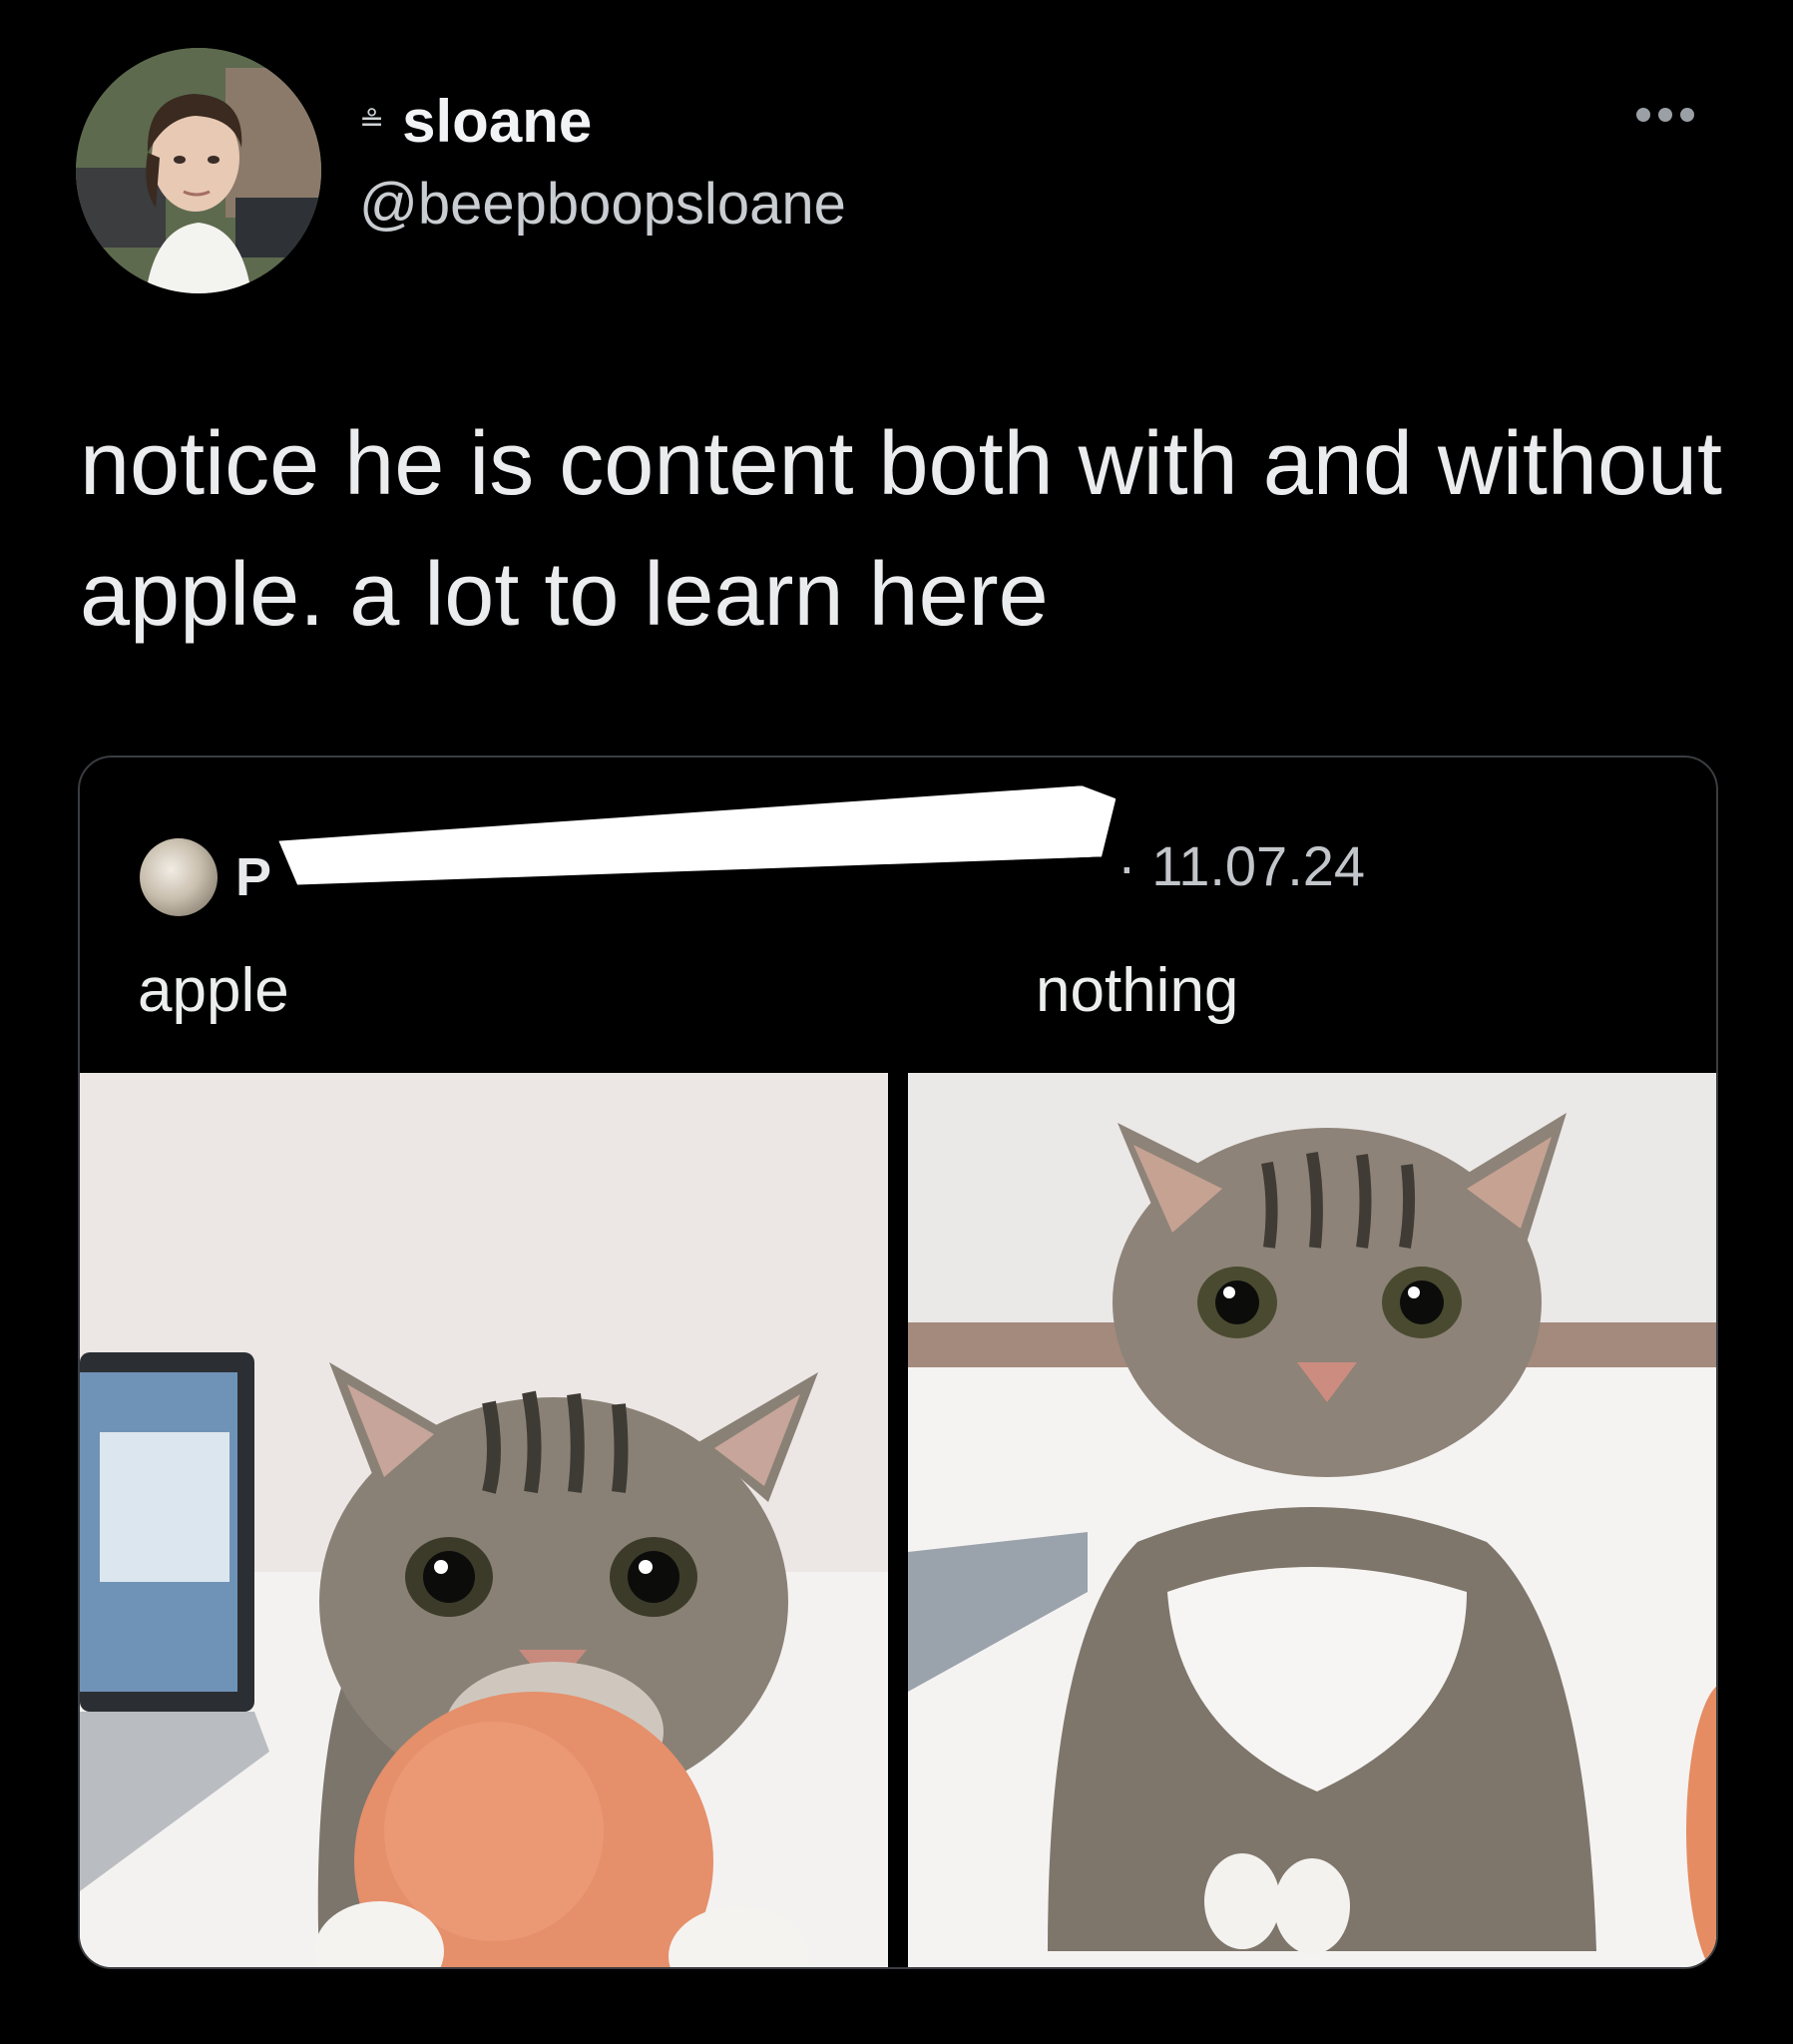  Describe the element at coordinates (199, 170) in the screenshot. I see `author-avatar` at that location.